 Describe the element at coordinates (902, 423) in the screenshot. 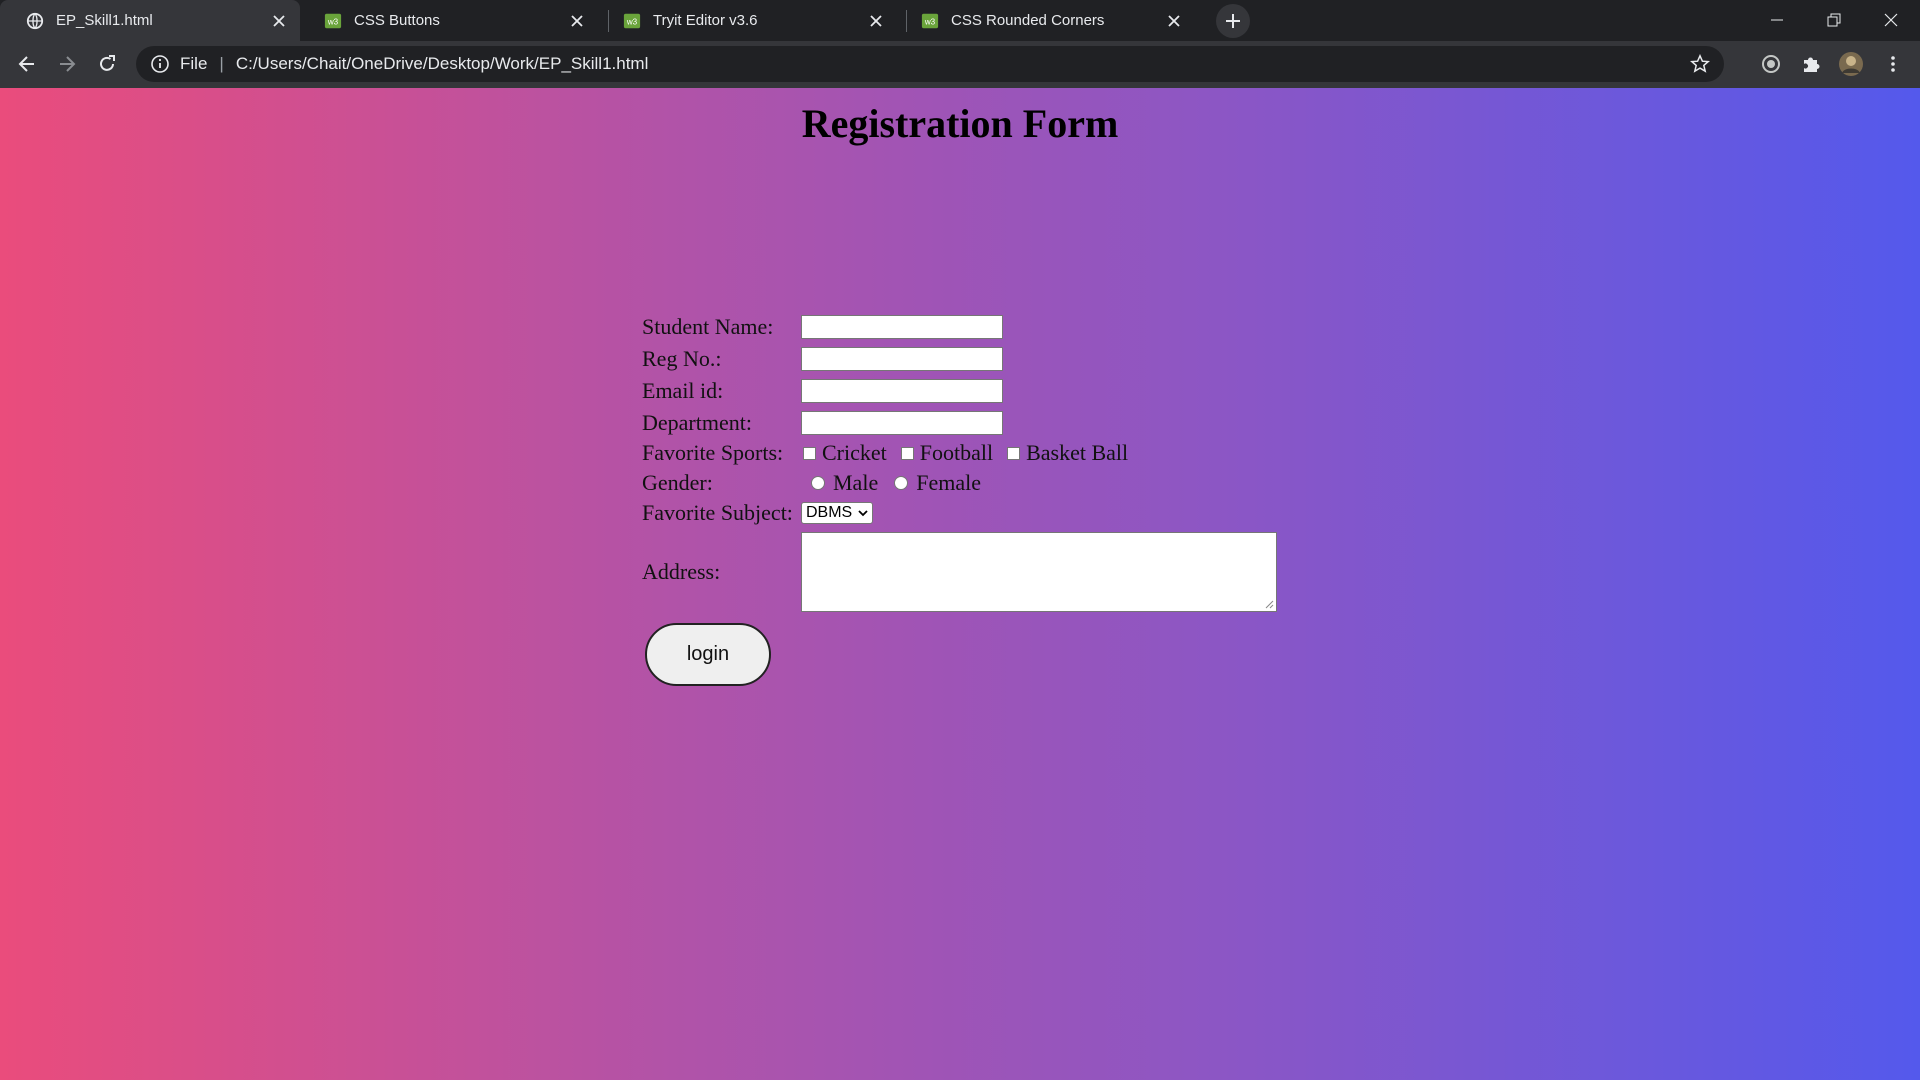

I see `department-input` at that location.